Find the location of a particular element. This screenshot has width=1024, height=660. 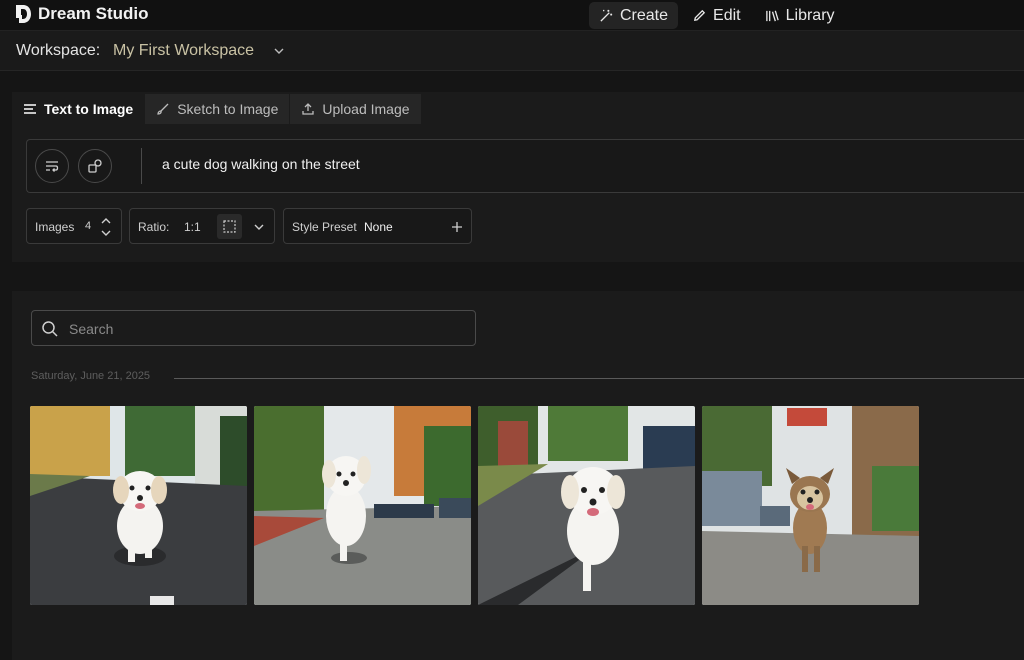

main-nav: Create Edit Library is located at coordinates (717, 15).